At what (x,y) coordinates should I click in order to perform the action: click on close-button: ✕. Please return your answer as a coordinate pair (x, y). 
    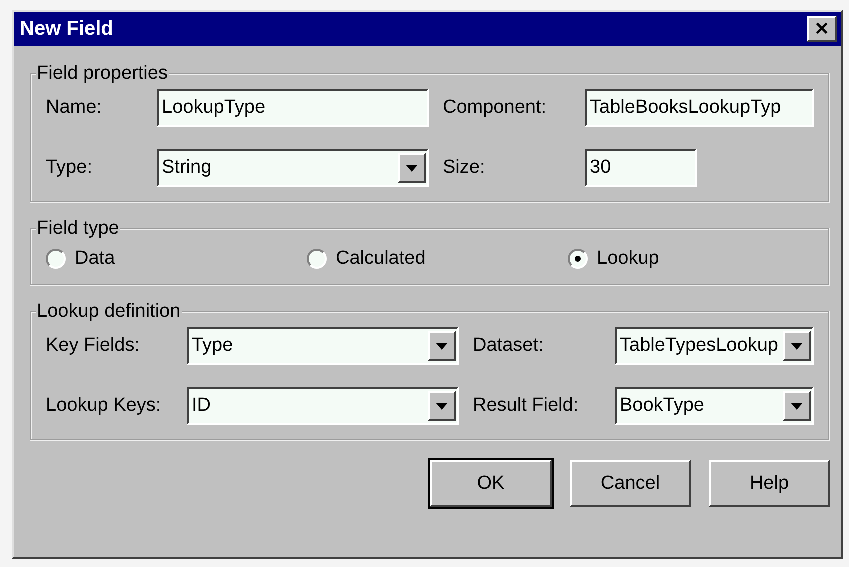
    Looking at the image, I should click on (822, 29).